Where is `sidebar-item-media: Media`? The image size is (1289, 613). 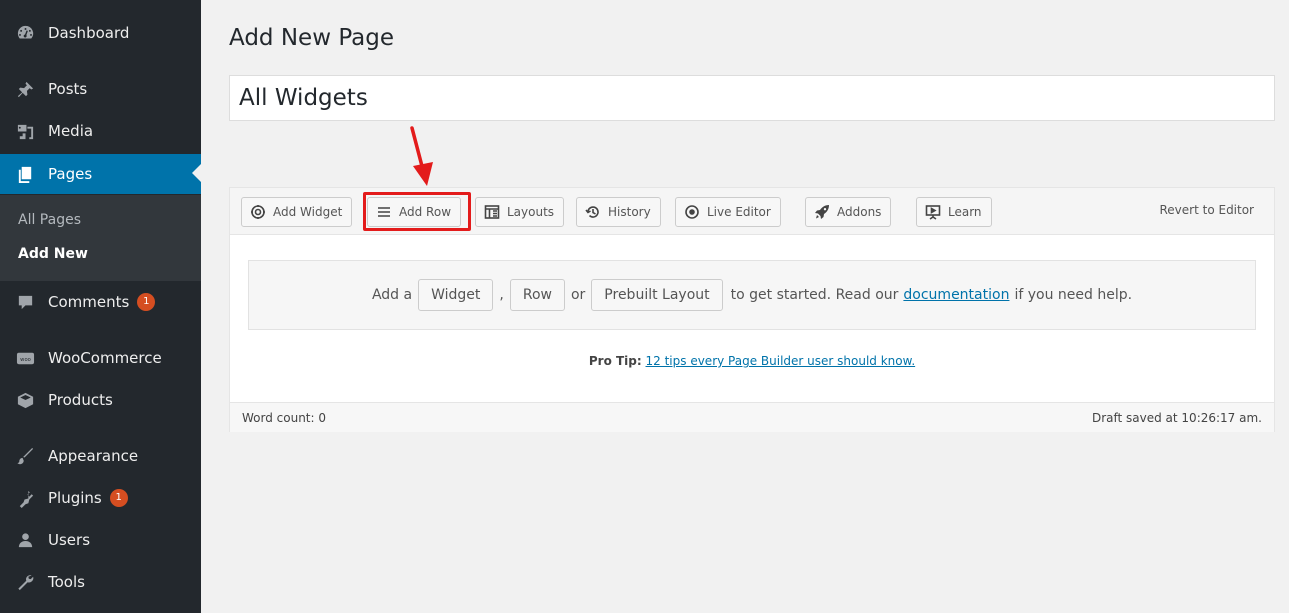 sidebar-item-media: Media is located at coordinates (100, 131).